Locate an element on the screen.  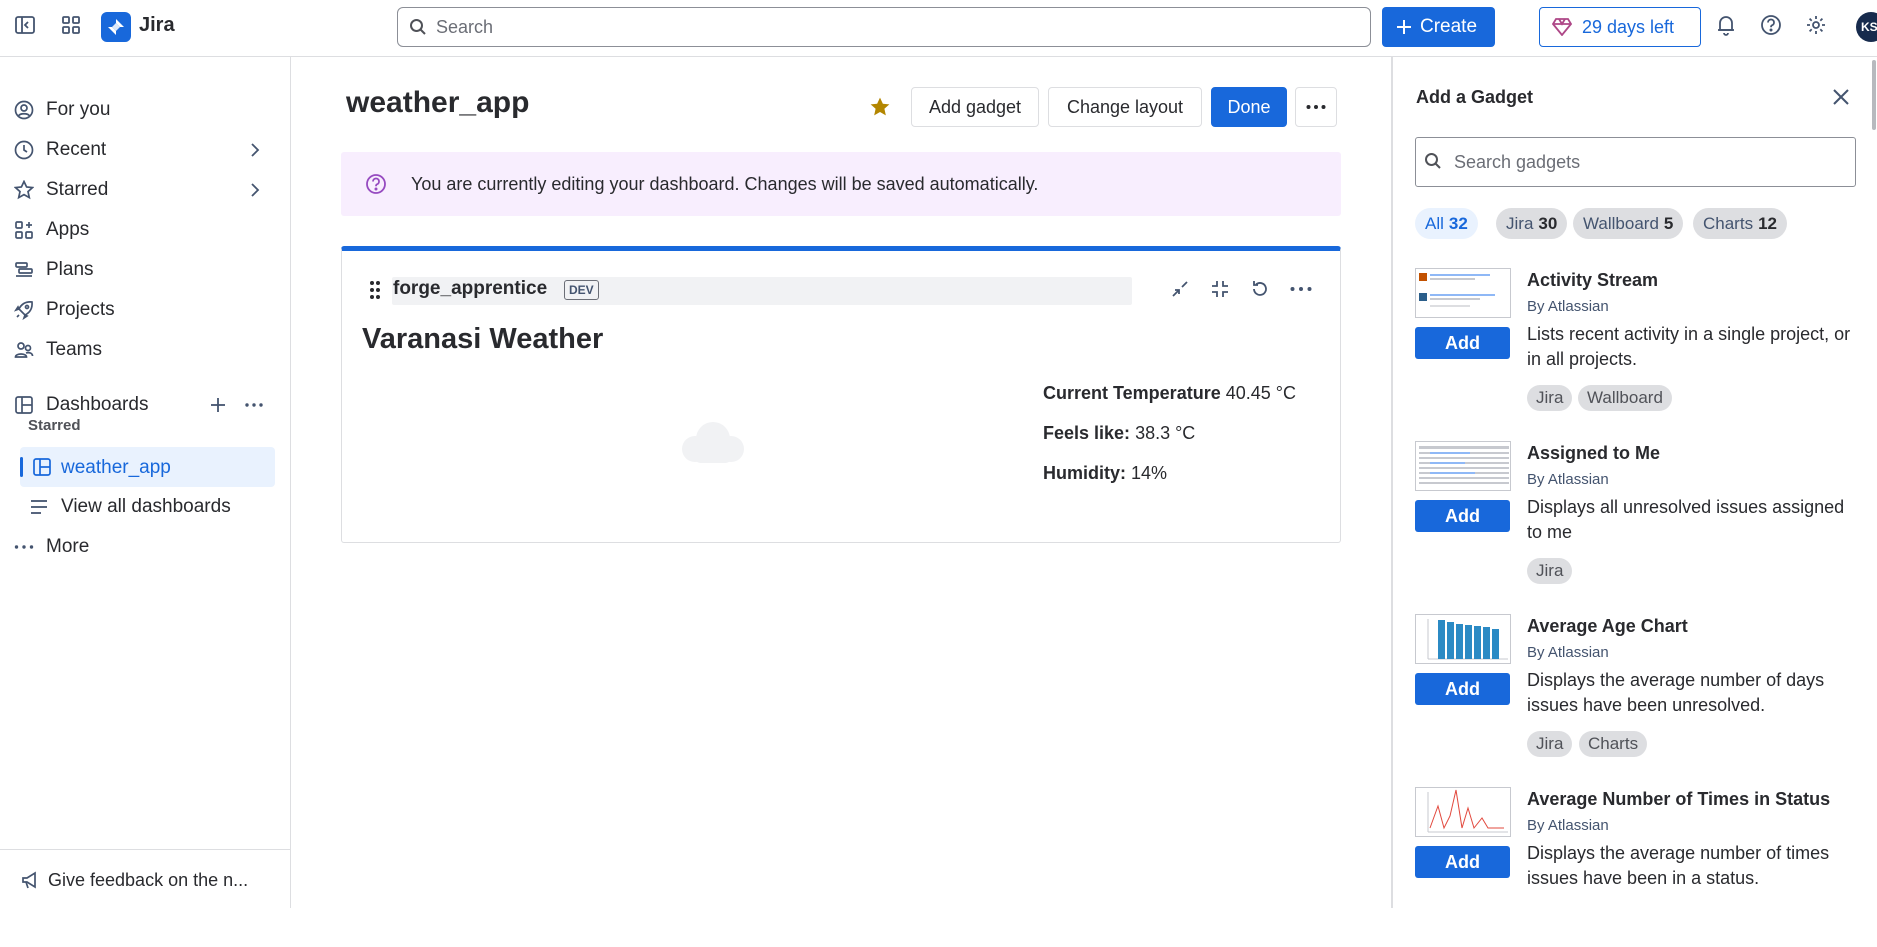
jira-logo-icon is located at coordinates (116, 27).